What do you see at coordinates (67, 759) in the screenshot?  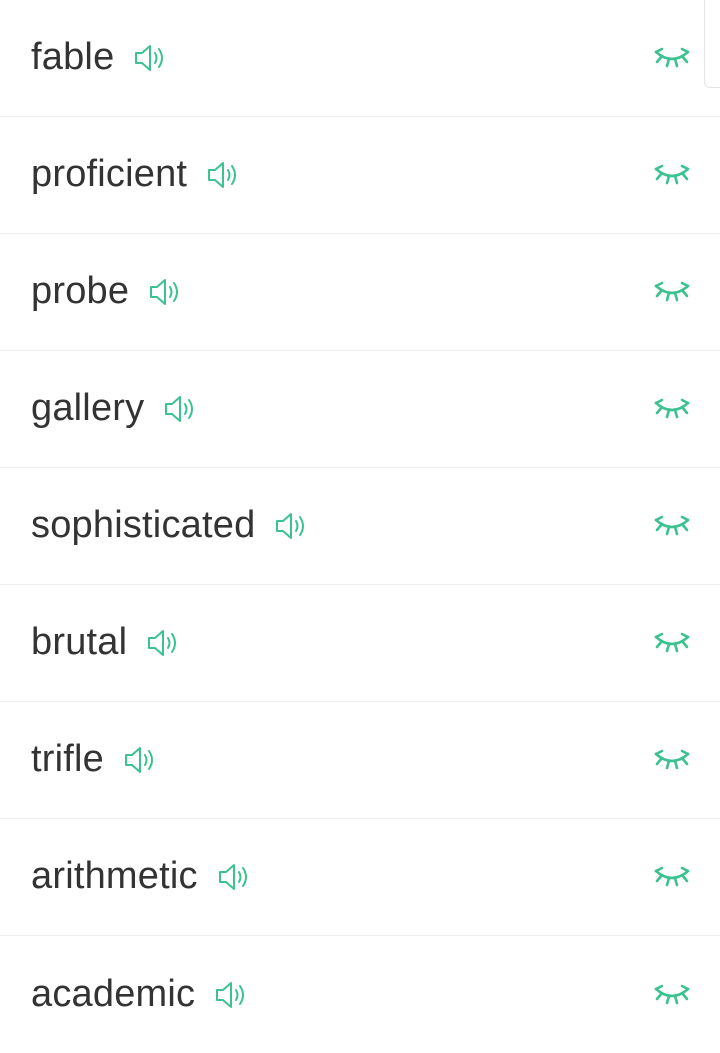 I see `word-label: trifle` at bounding box center [67, 759].